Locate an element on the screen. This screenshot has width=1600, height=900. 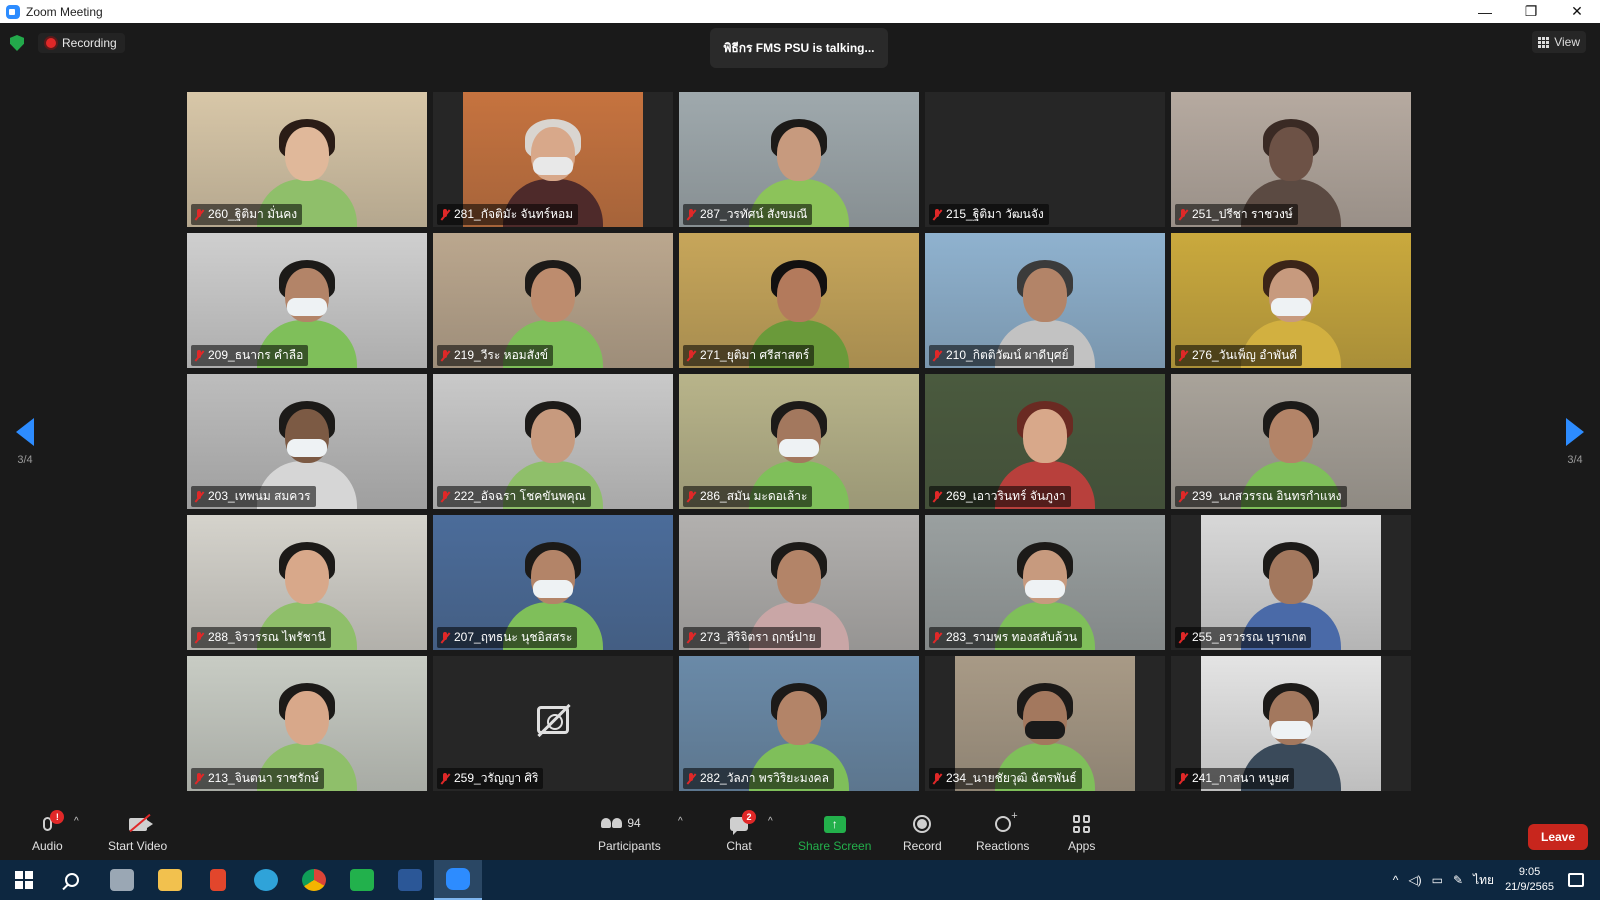
camera-off-icon is located at coordinates (553, 720).